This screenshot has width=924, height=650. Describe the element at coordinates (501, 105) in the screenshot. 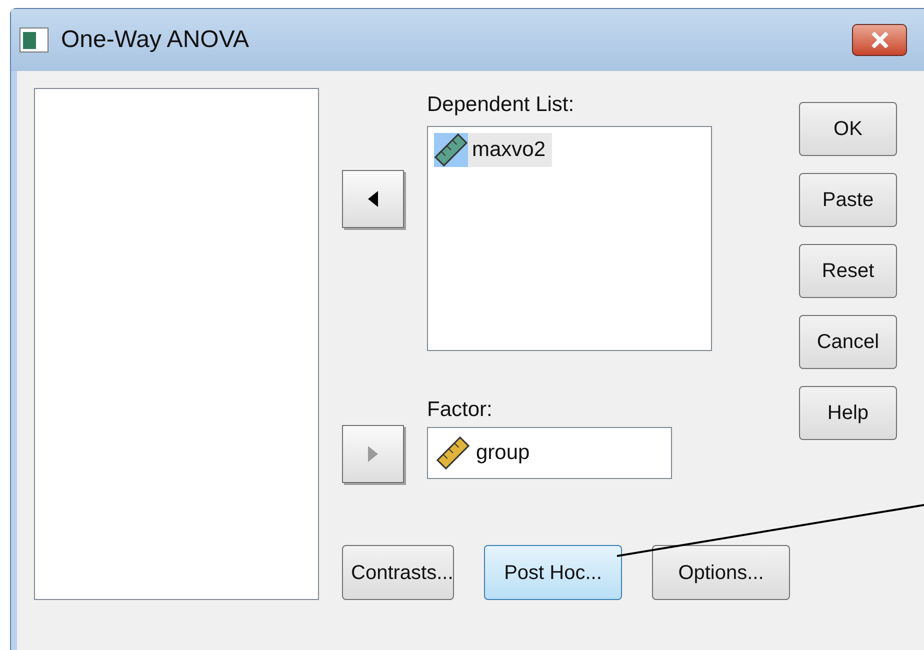

I see `dependent-list-label: Dependent List:` at that location.